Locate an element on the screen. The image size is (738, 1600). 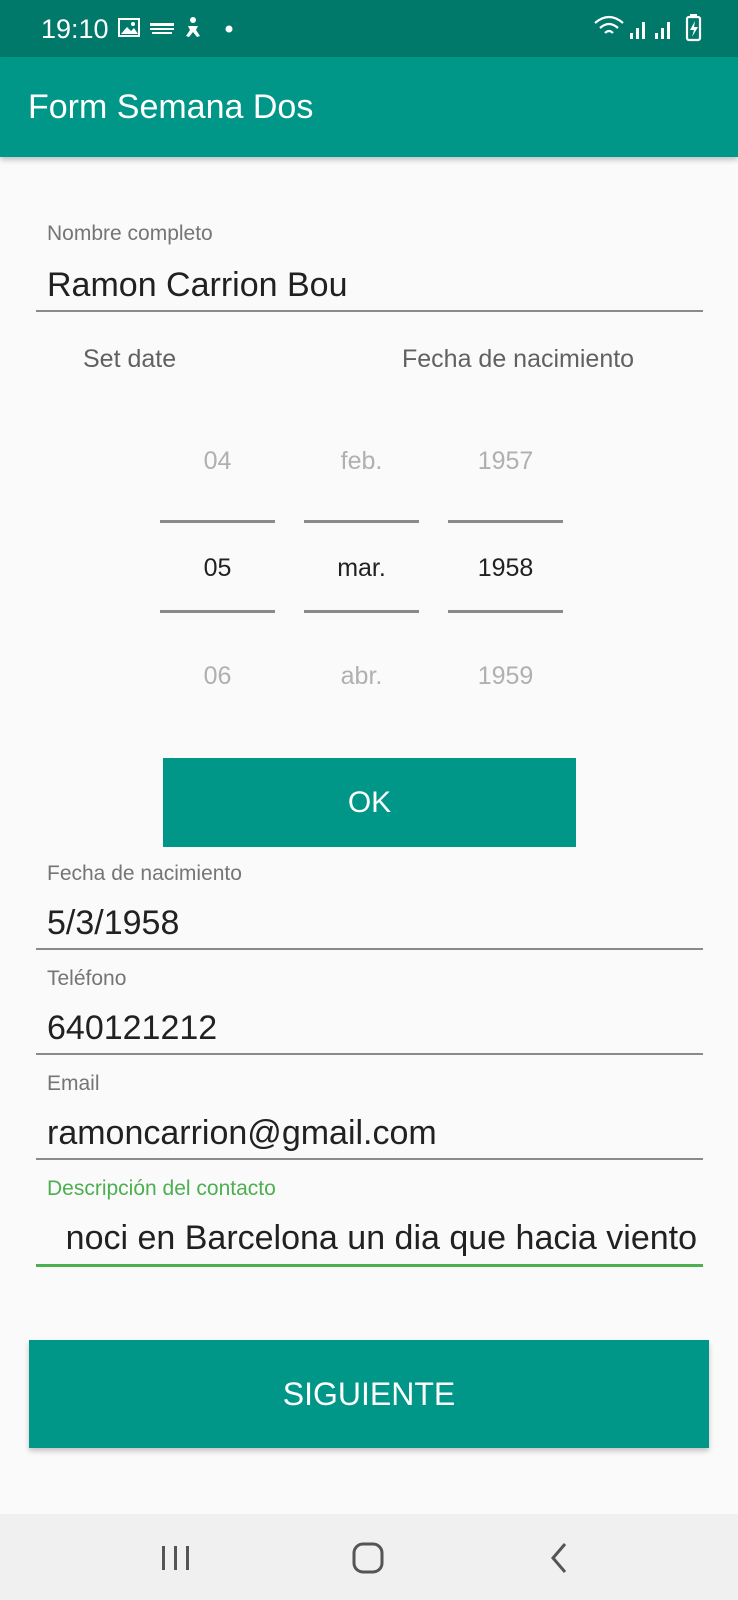
day-selected: 05 is located at coordinates (217, 568).